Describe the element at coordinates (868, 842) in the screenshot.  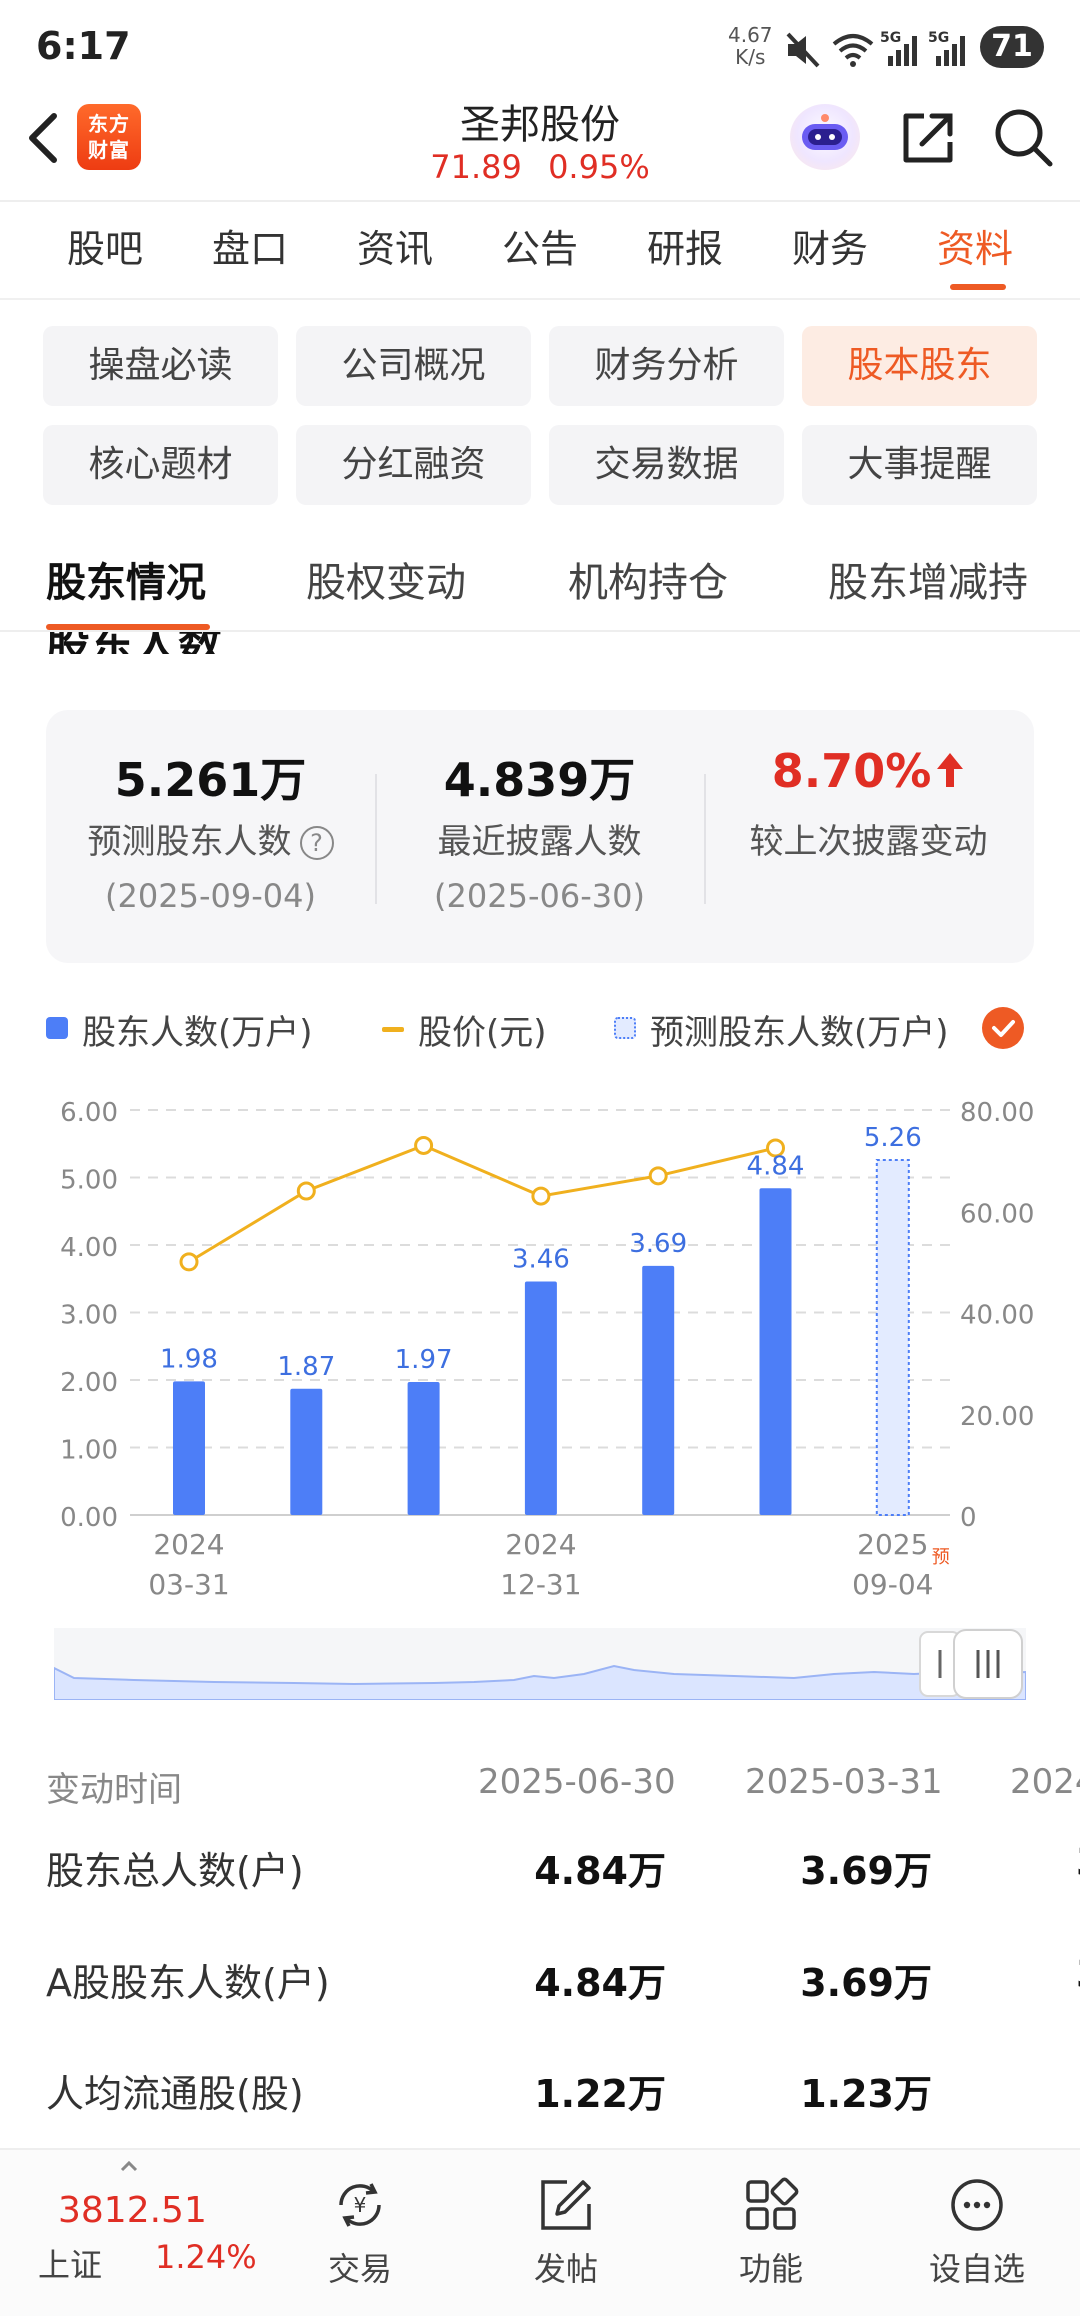
I see `summary-label: 较上次披露变动` at that location.